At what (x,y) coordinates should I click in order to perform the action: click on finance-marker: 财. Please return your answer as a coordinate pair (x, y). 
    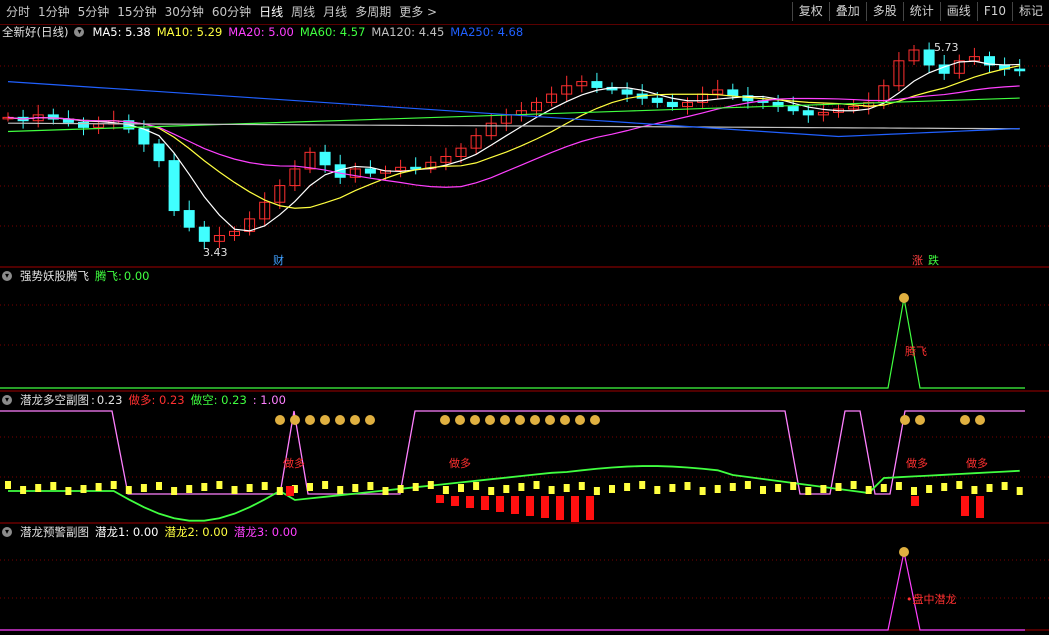
    Looking at the image, I should click on (278, 260).